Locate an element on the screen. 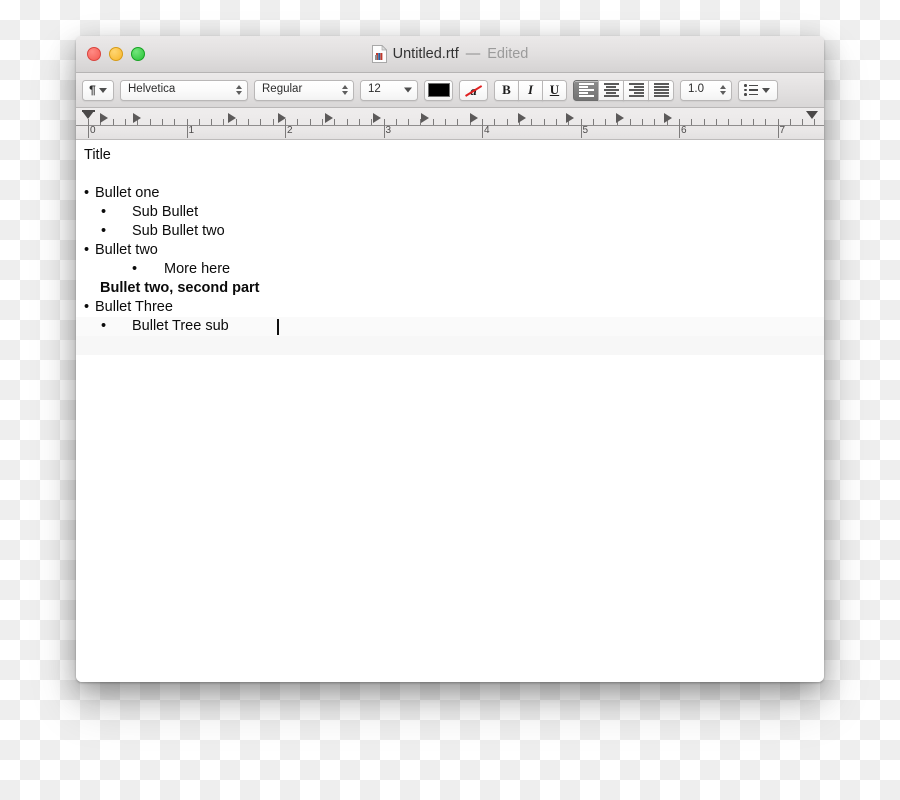 The image size is (900, 800). ruler-right-indent-marker is located at coordinates (812, 115).